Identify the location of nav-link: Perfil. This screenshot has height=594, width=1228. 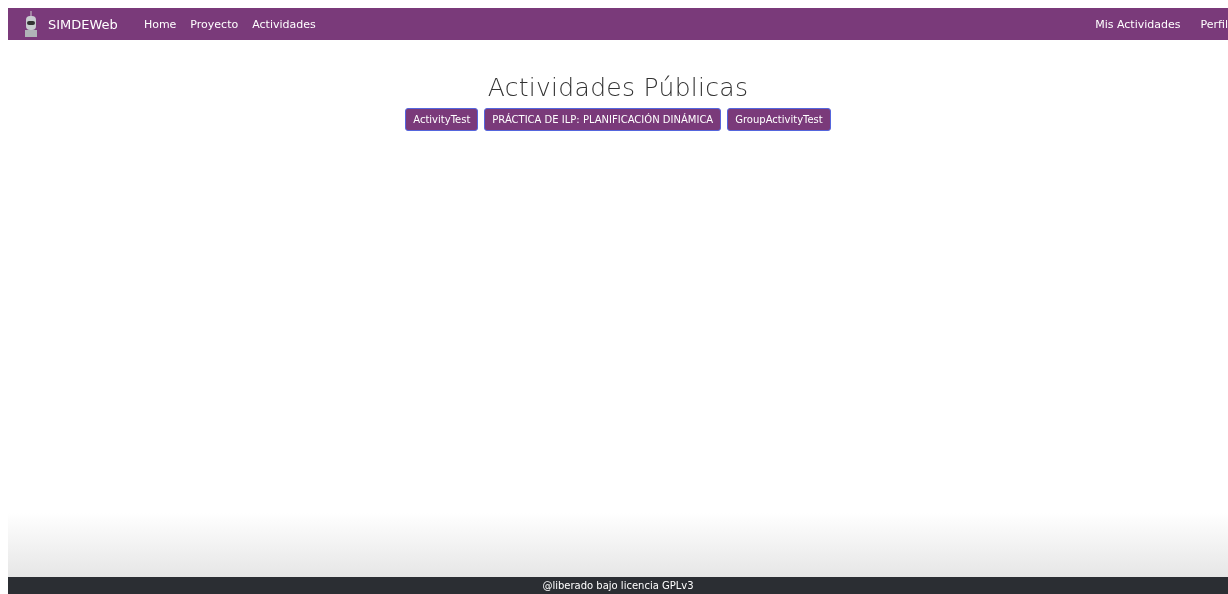
(1214, 24).